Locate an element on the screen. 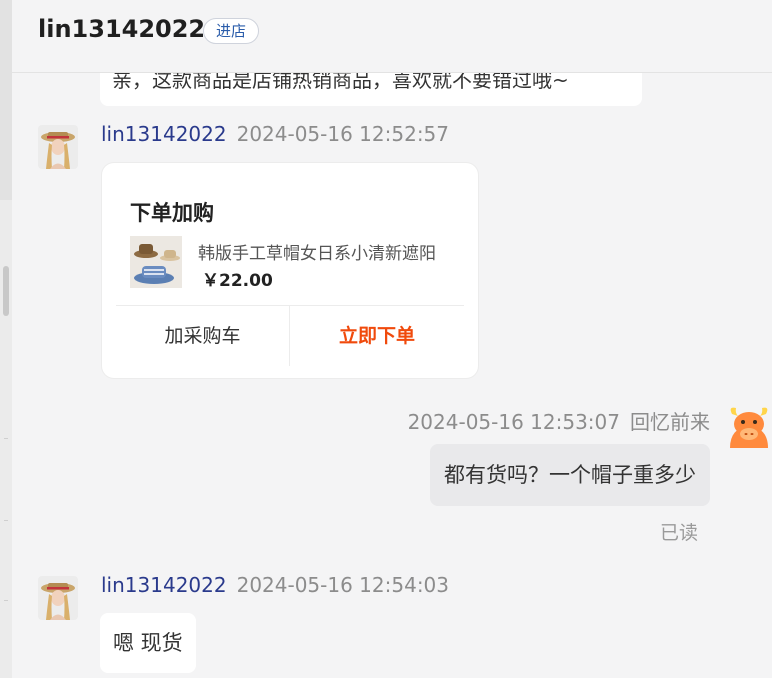 This screenshot has height=678, width=772. product-thumbnail is located at coordinates (156, 262).